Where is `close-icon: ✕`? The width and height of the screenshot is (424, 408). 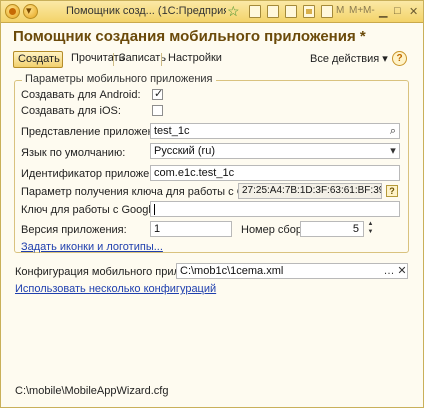
close-icon: ✕ is located at coordinates (413, 11).